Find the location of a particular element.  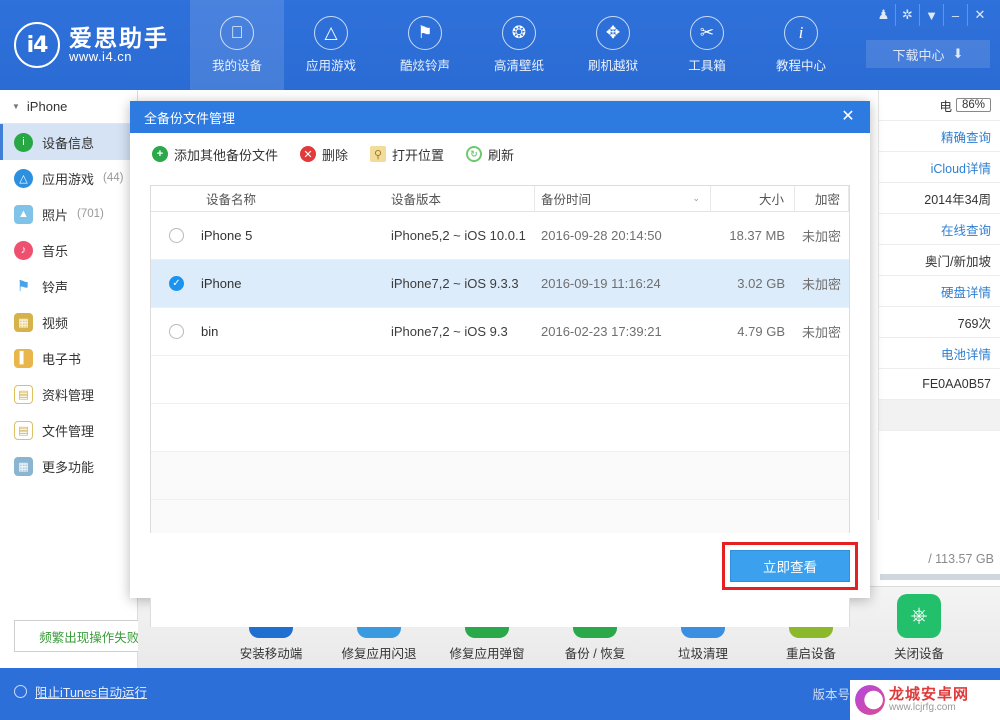

sidebar-device-header: ▼ iPhone is located at coordinates (68, 107).